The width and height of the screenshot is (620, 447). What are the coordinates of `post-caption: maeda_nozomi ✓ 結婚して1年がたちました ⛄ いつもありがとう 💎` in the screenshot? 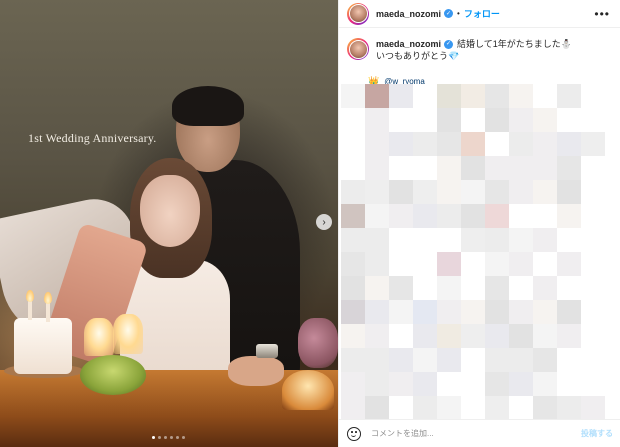 It's located at (479, 45).